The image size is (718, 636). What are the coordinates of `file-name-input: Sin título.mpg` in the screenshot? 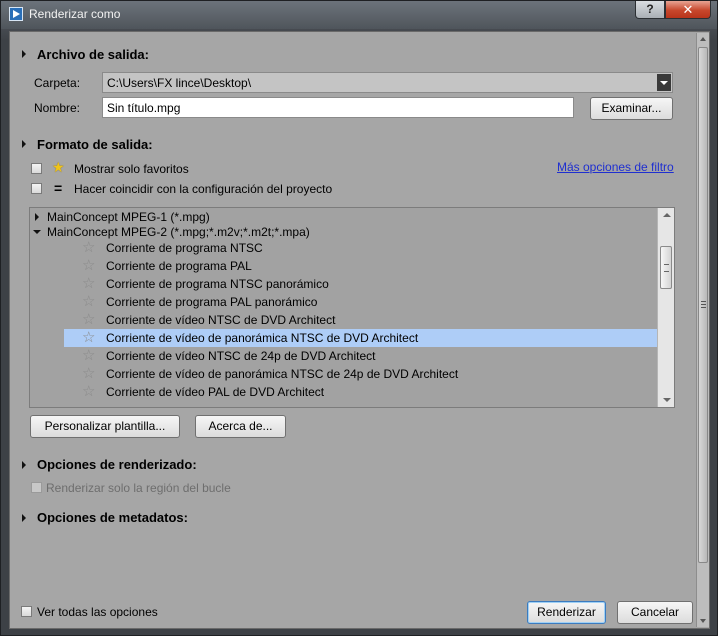 It's located at (338, 107).